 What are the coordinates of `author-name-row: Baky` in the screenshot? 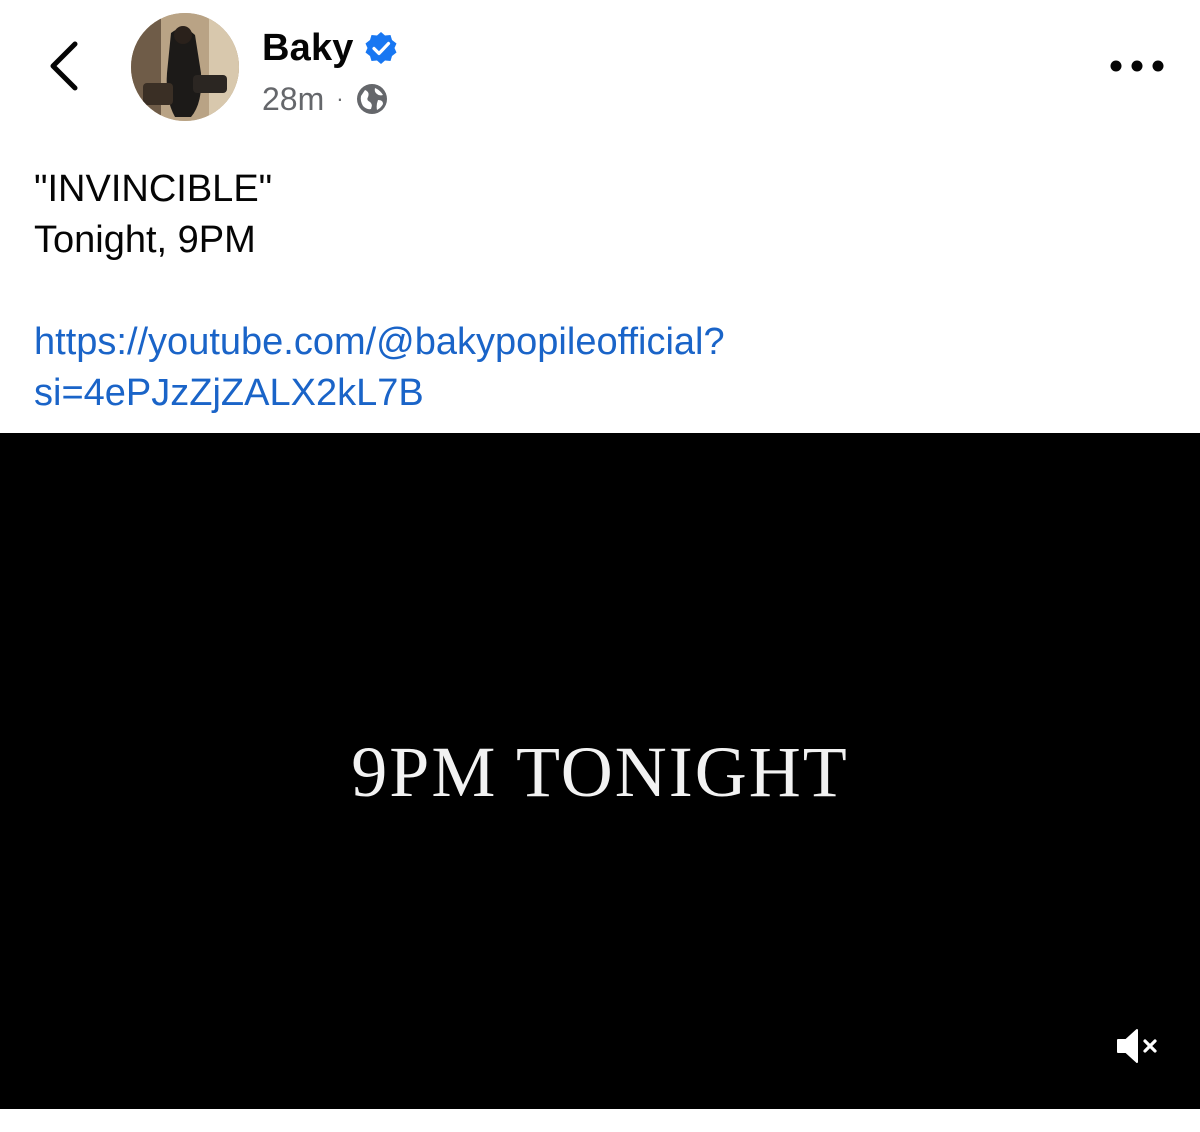 It's located at (330, 48).